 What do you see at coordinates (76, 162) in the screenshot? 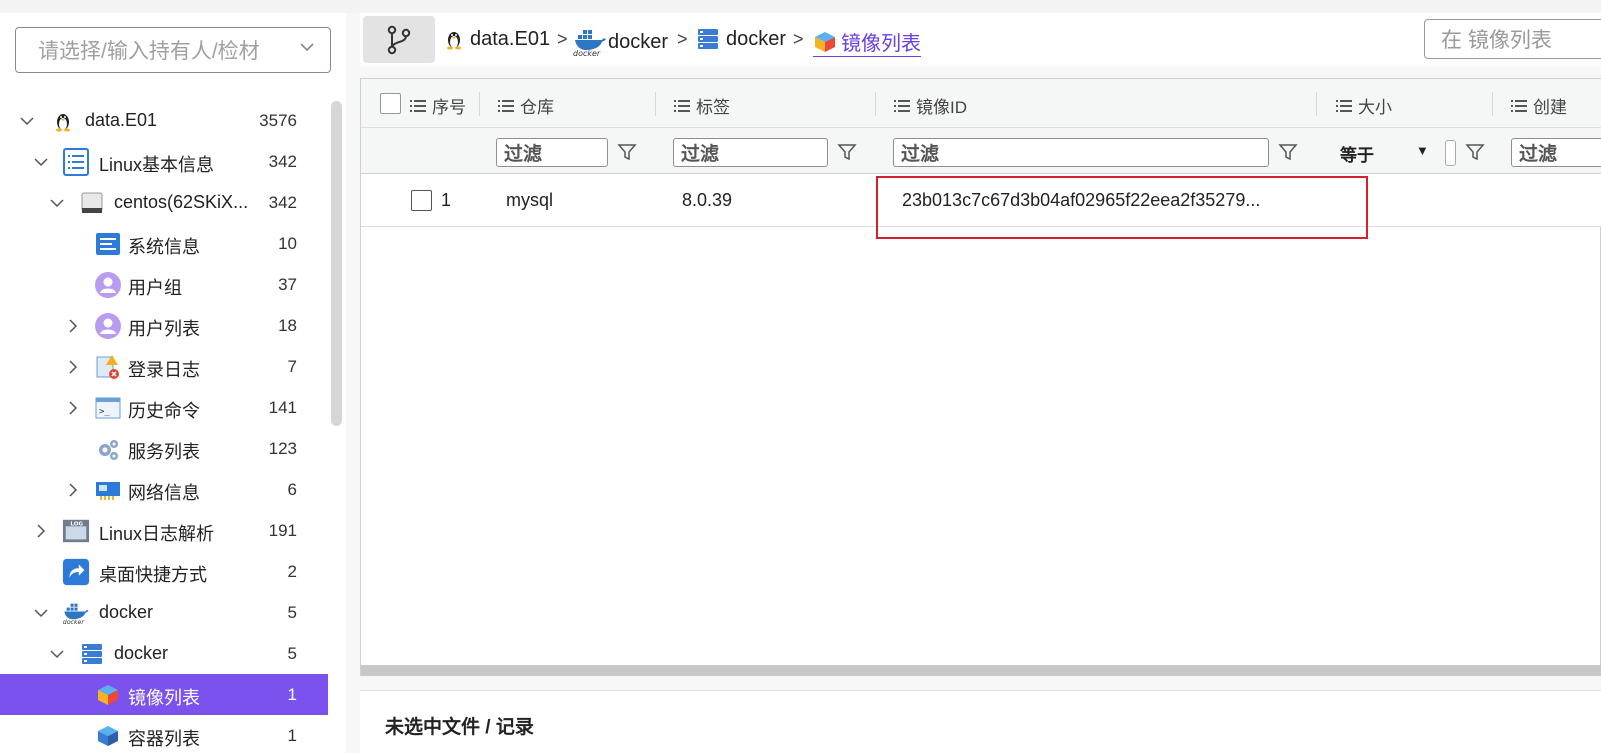
I see `list-document-icon` at bounding box center [76, 162].